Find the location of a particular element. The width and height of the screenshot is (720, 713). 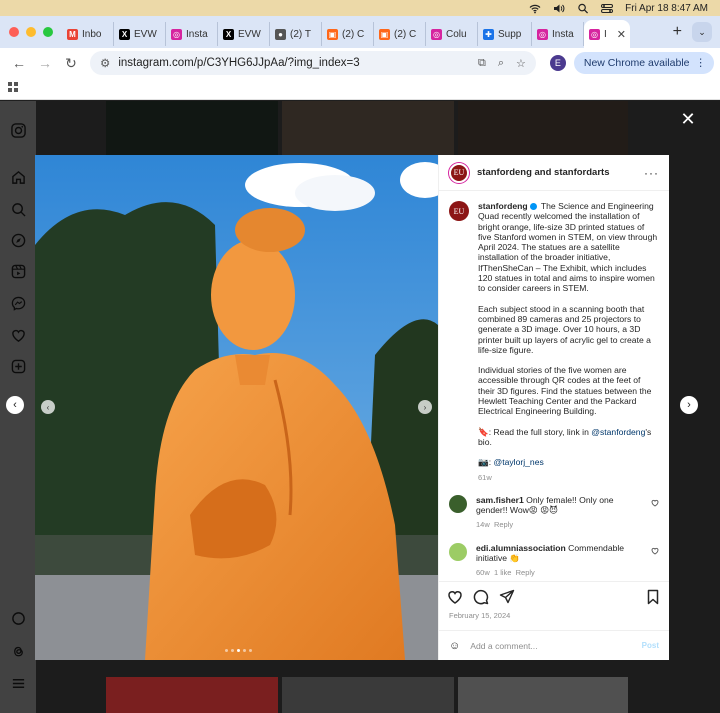

zoom-icon: ⌕ is located at coordinates (501, 63).